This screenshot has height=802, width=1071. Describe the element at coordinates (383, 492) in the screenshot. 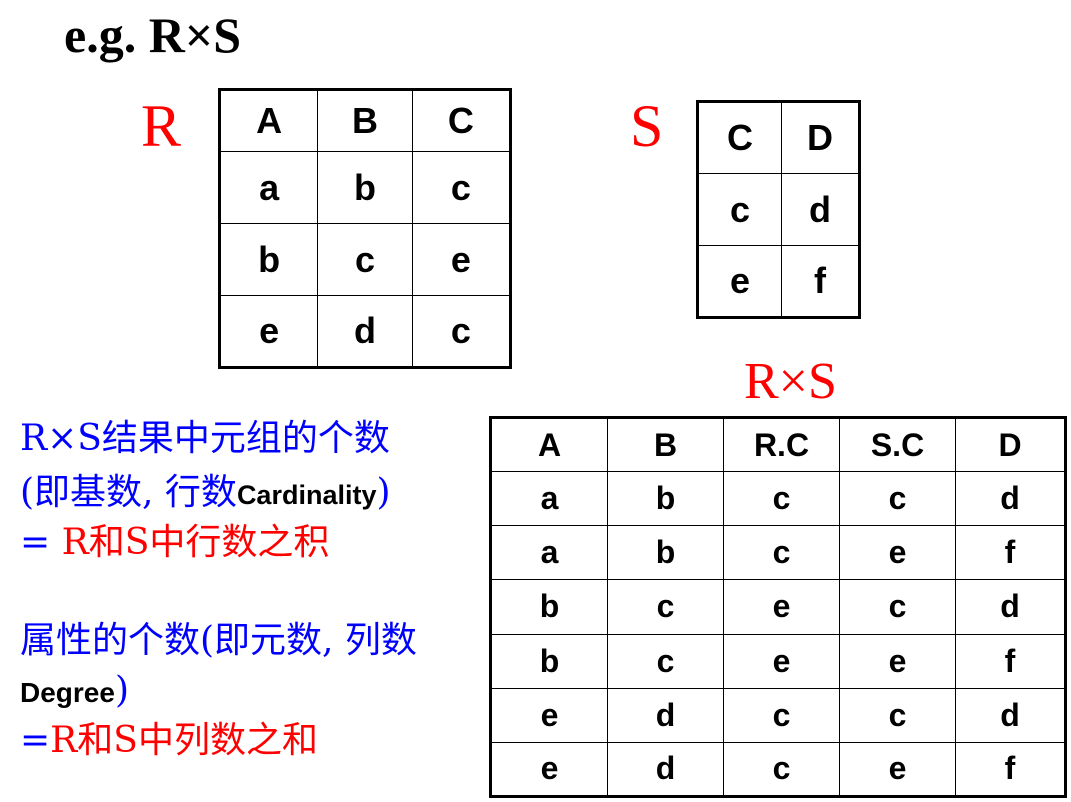

I see `cardinality-note-suffix: )` at that location.